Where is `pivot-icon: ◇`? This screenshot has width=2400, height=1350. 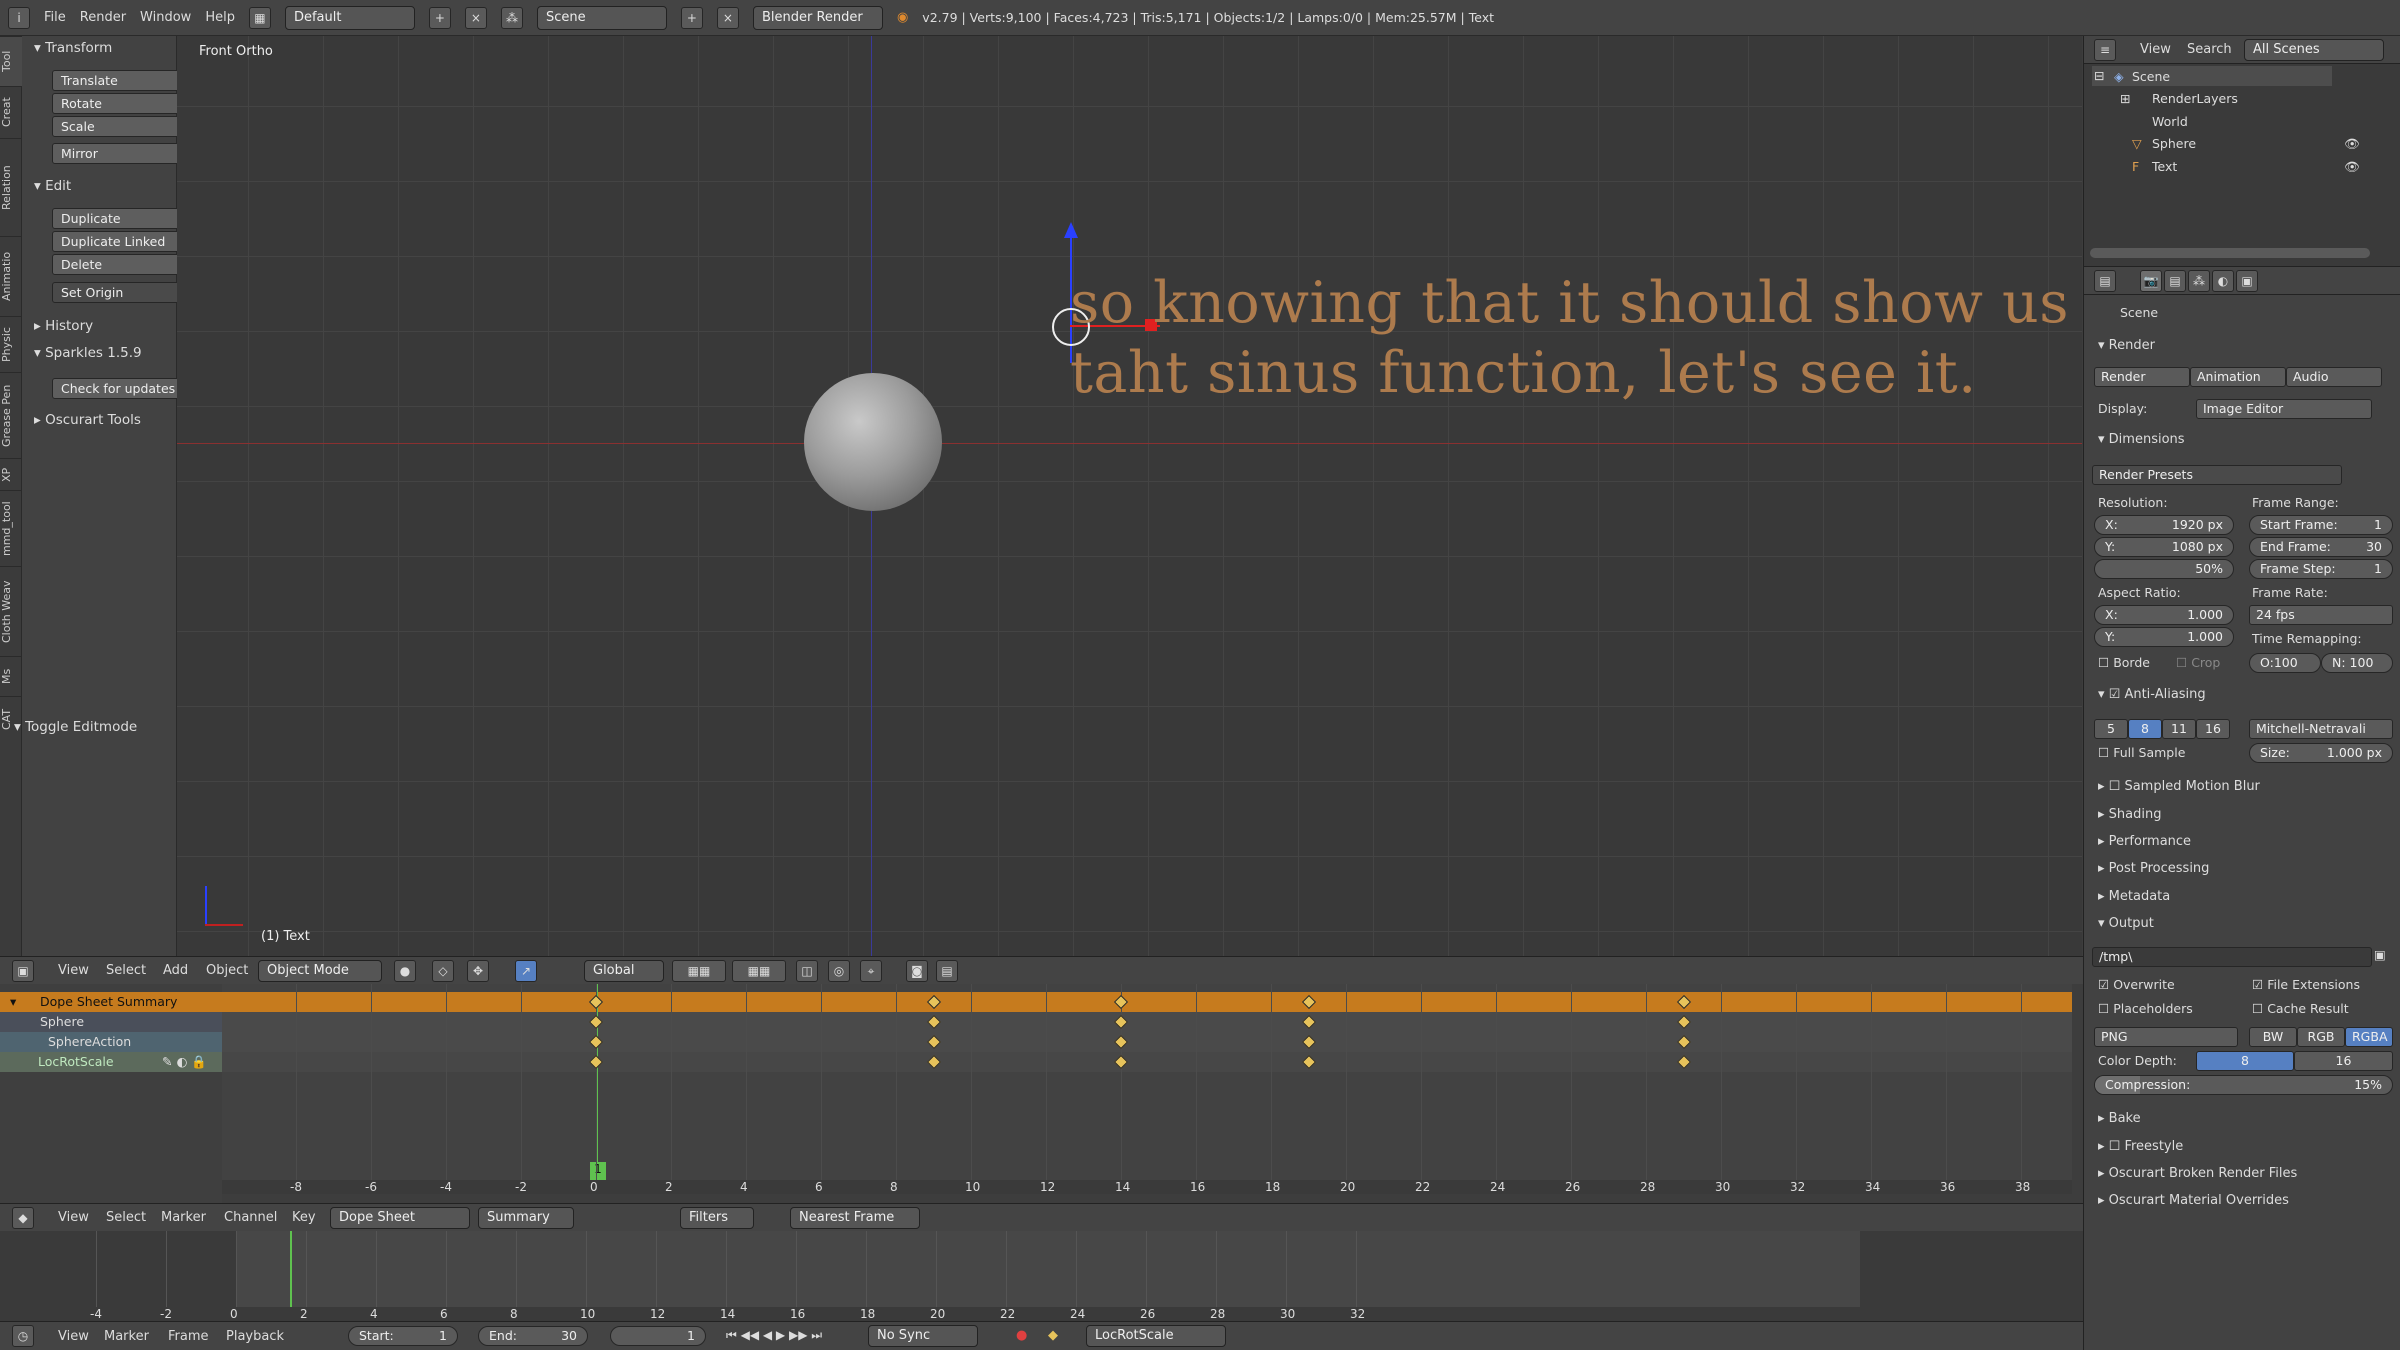
pivot-icon: ◇ is located at coordinates (443, 971).